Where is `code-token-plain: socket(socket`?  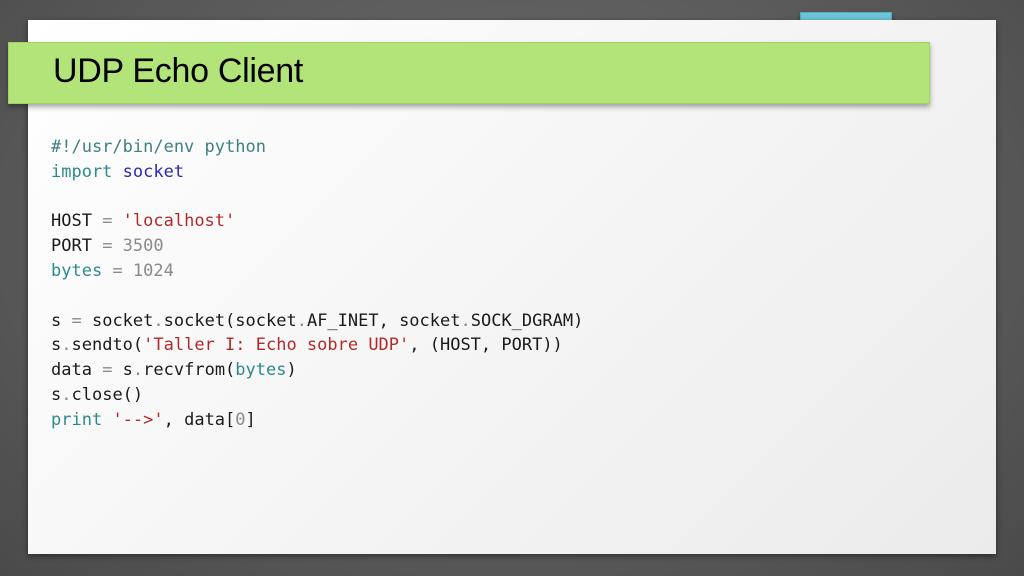 code-token-plain: socket(socket is located at coordinates (230, 320).